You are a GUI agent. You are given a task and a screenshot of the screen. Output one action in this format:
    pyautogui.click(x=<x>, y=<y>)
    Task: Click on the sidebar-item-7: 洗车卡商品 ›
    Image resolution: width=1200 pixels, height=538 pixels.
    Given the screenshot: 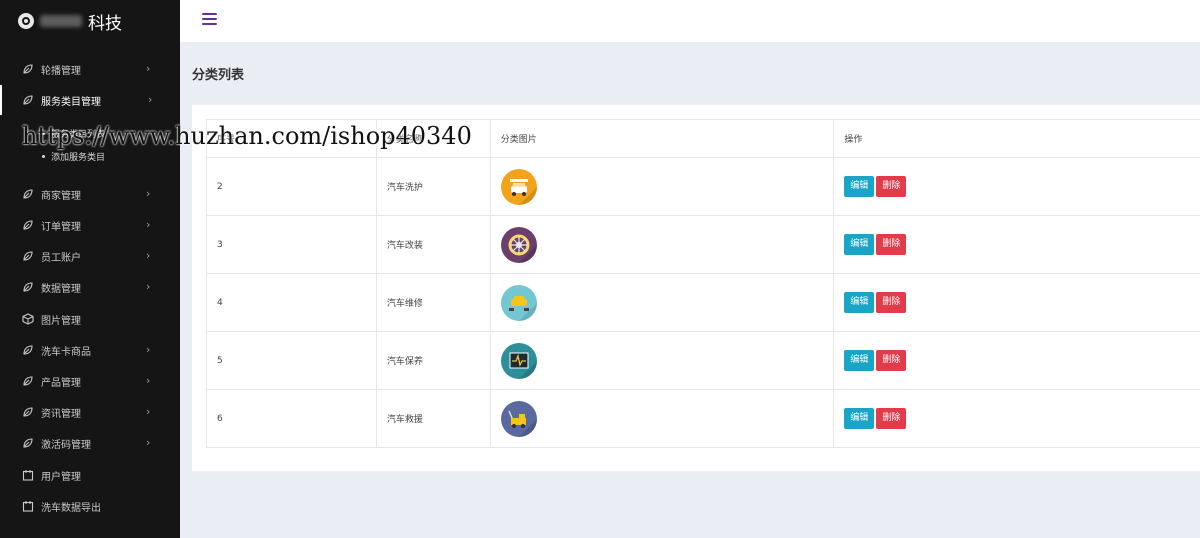 What is the action you would take?
    pyautogui.click(x=90, y=350)
    